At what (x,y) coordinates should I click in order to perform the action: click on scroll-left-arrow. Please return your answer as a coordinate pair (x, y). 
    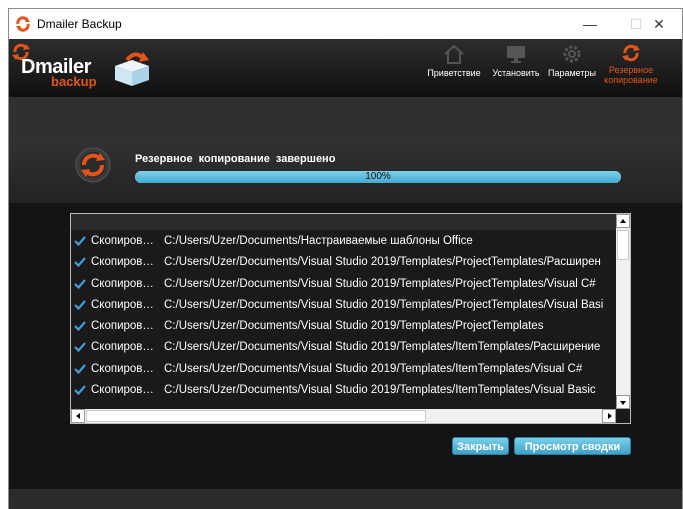
    Looking at the image, I should click on (78, 416).